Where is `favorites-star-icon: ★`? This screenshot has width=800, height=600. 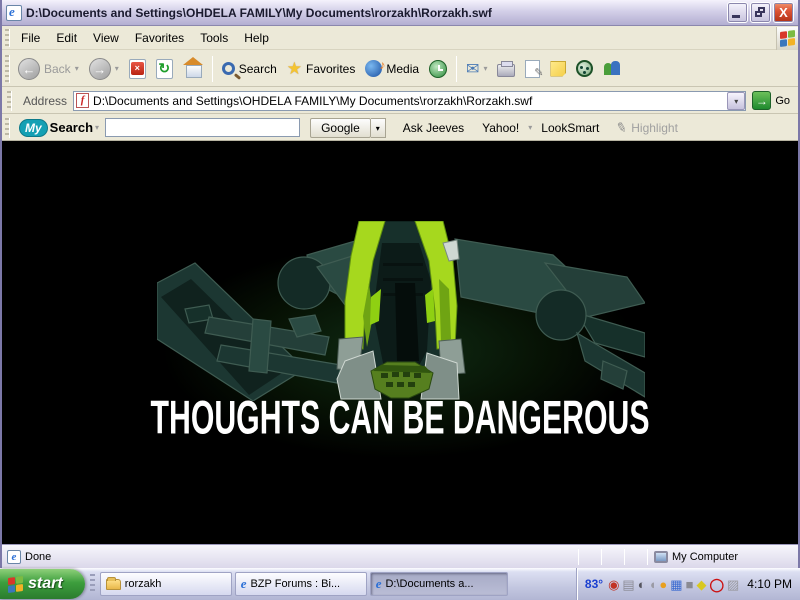
favorites-star-icon: ★ is located at coordinates (294, 68).